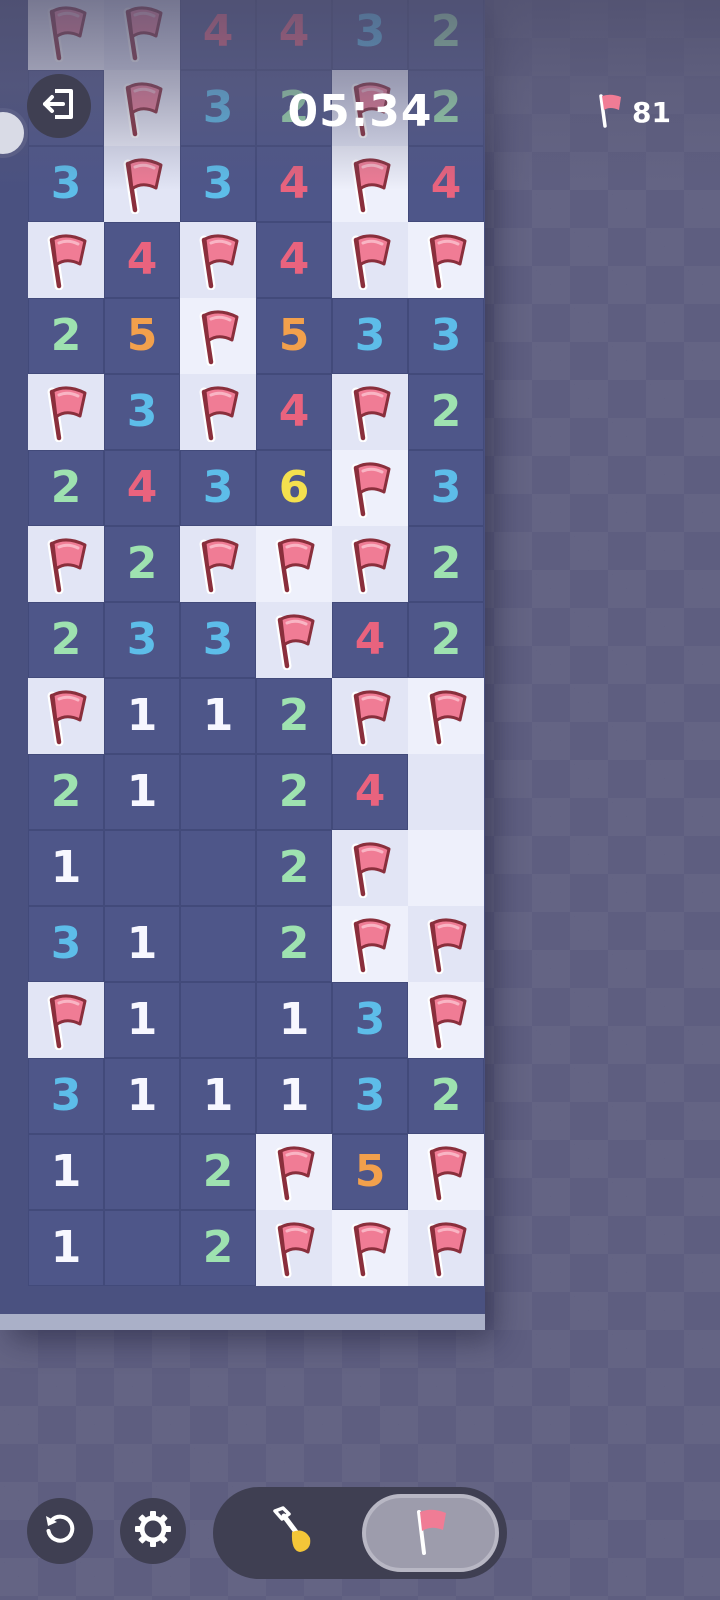 This screenshot has height=1600, width=720. What do you see at coordinates (294, 488) in the screenshot?
I see `number-cell: 6` at bounding box center [294, 488].